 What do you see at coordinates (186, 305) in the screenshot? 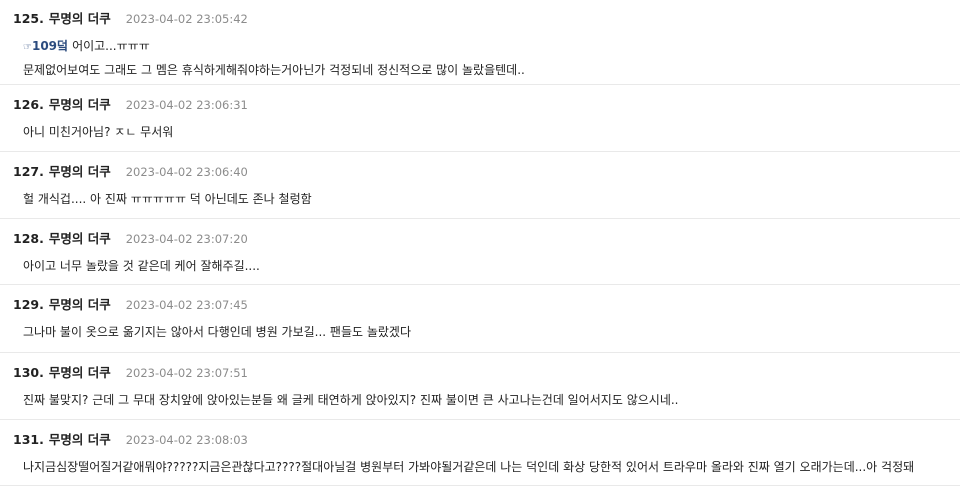
I see `comment-timestamp: 2023-04-02 23:07:45` at bounding box center [186, 305].